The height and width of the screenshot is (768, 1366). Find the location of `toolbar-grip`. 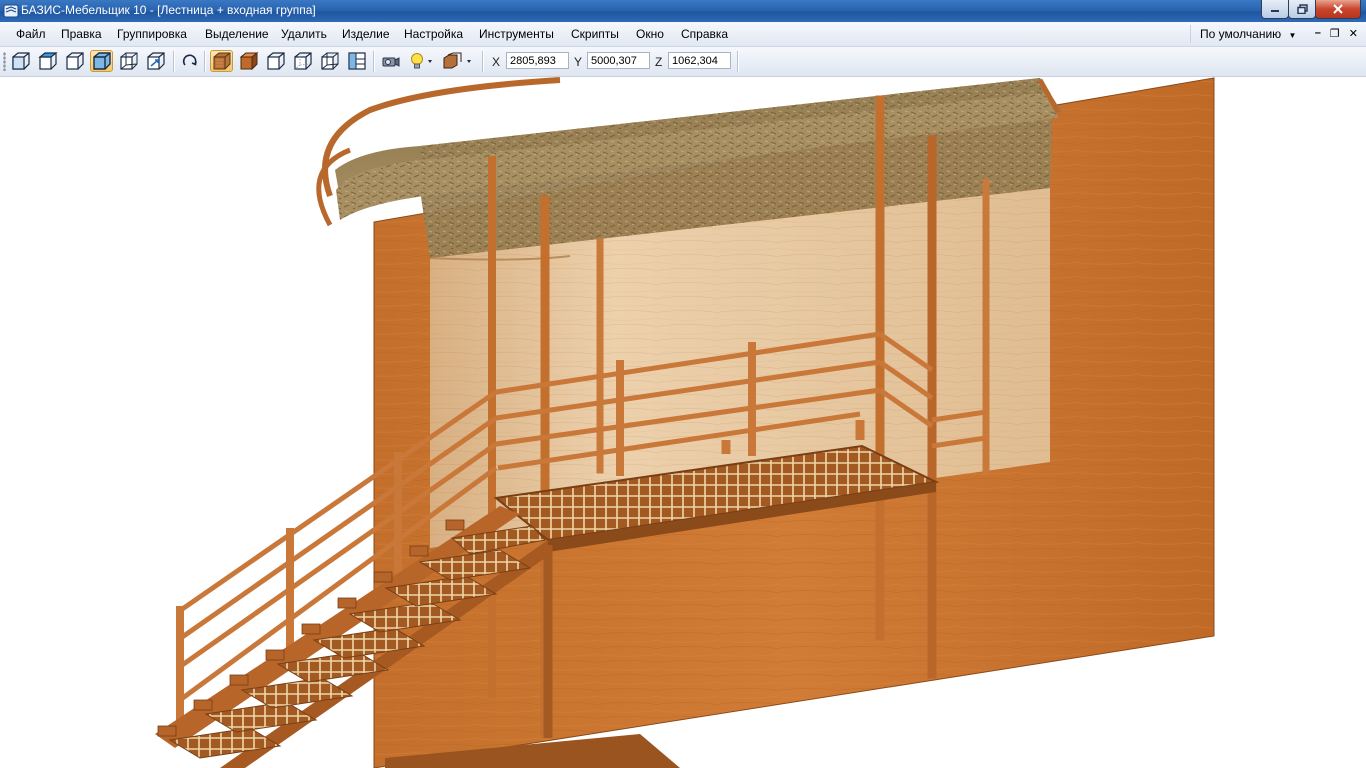

toolbar-grip is located at coordinates (4, 61).